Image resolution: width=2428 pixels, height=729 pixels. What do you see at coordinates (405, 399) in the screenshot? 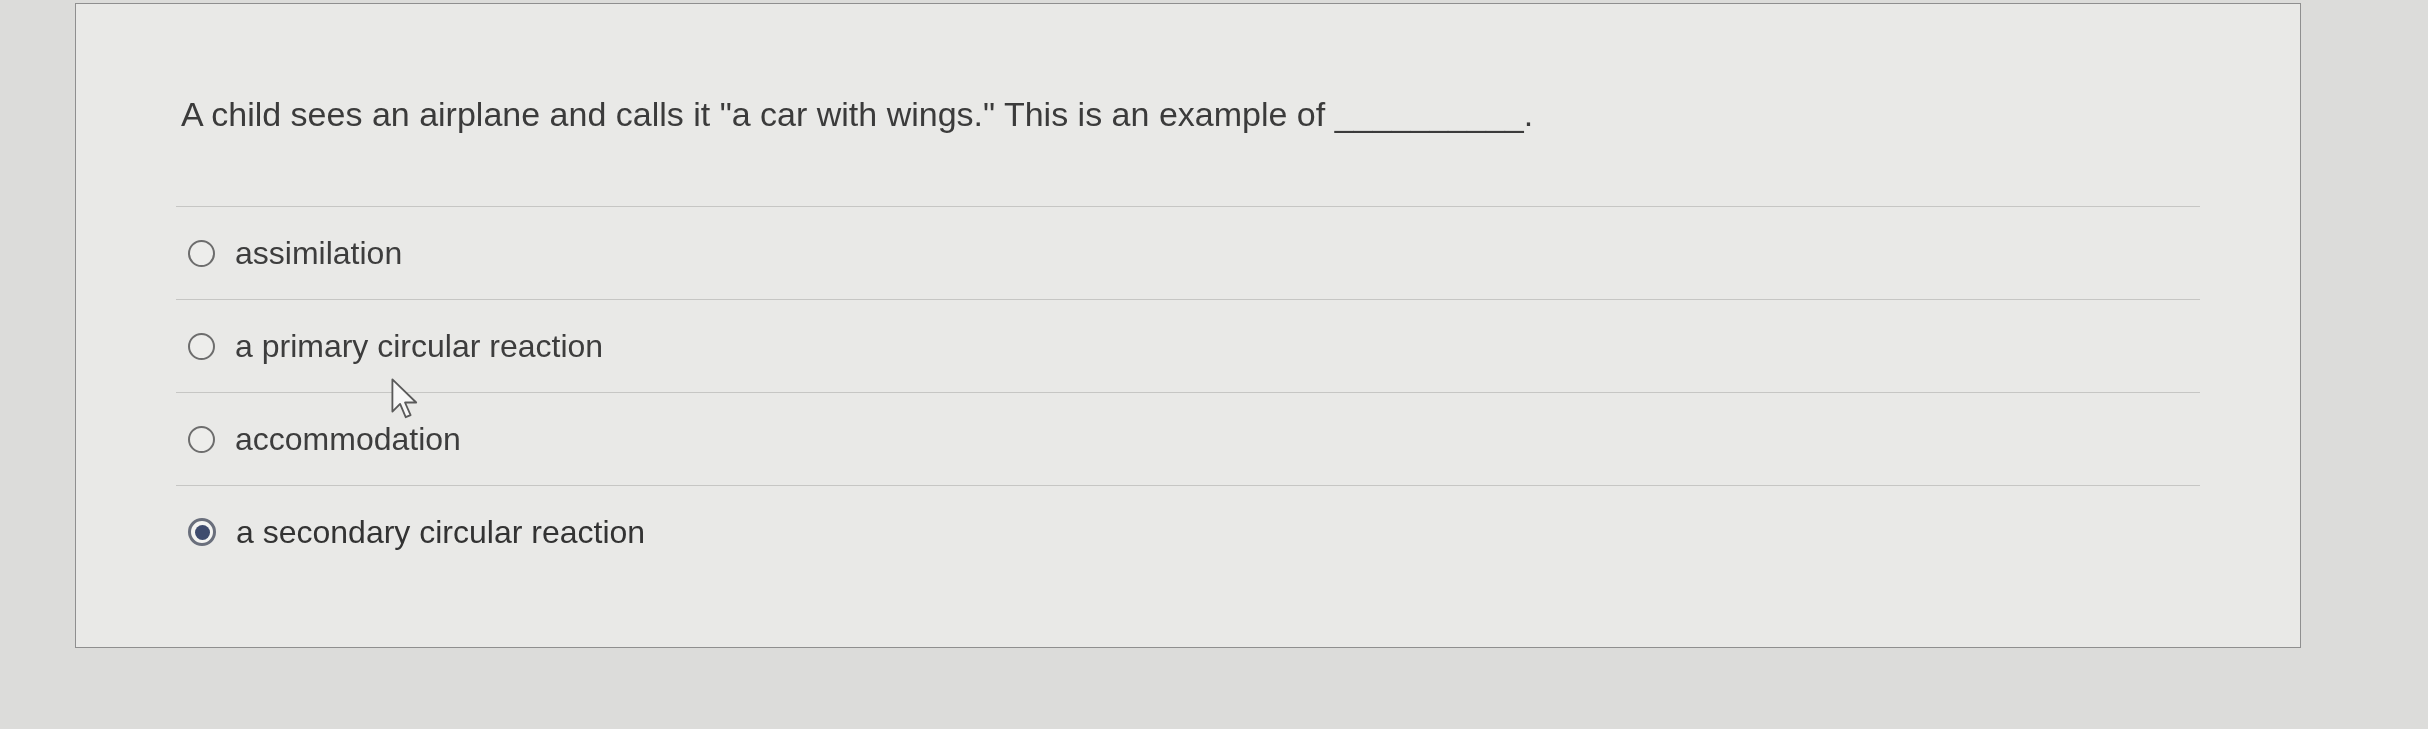
I see `mouse-pointer-icon` at bounding box center [405, 399].